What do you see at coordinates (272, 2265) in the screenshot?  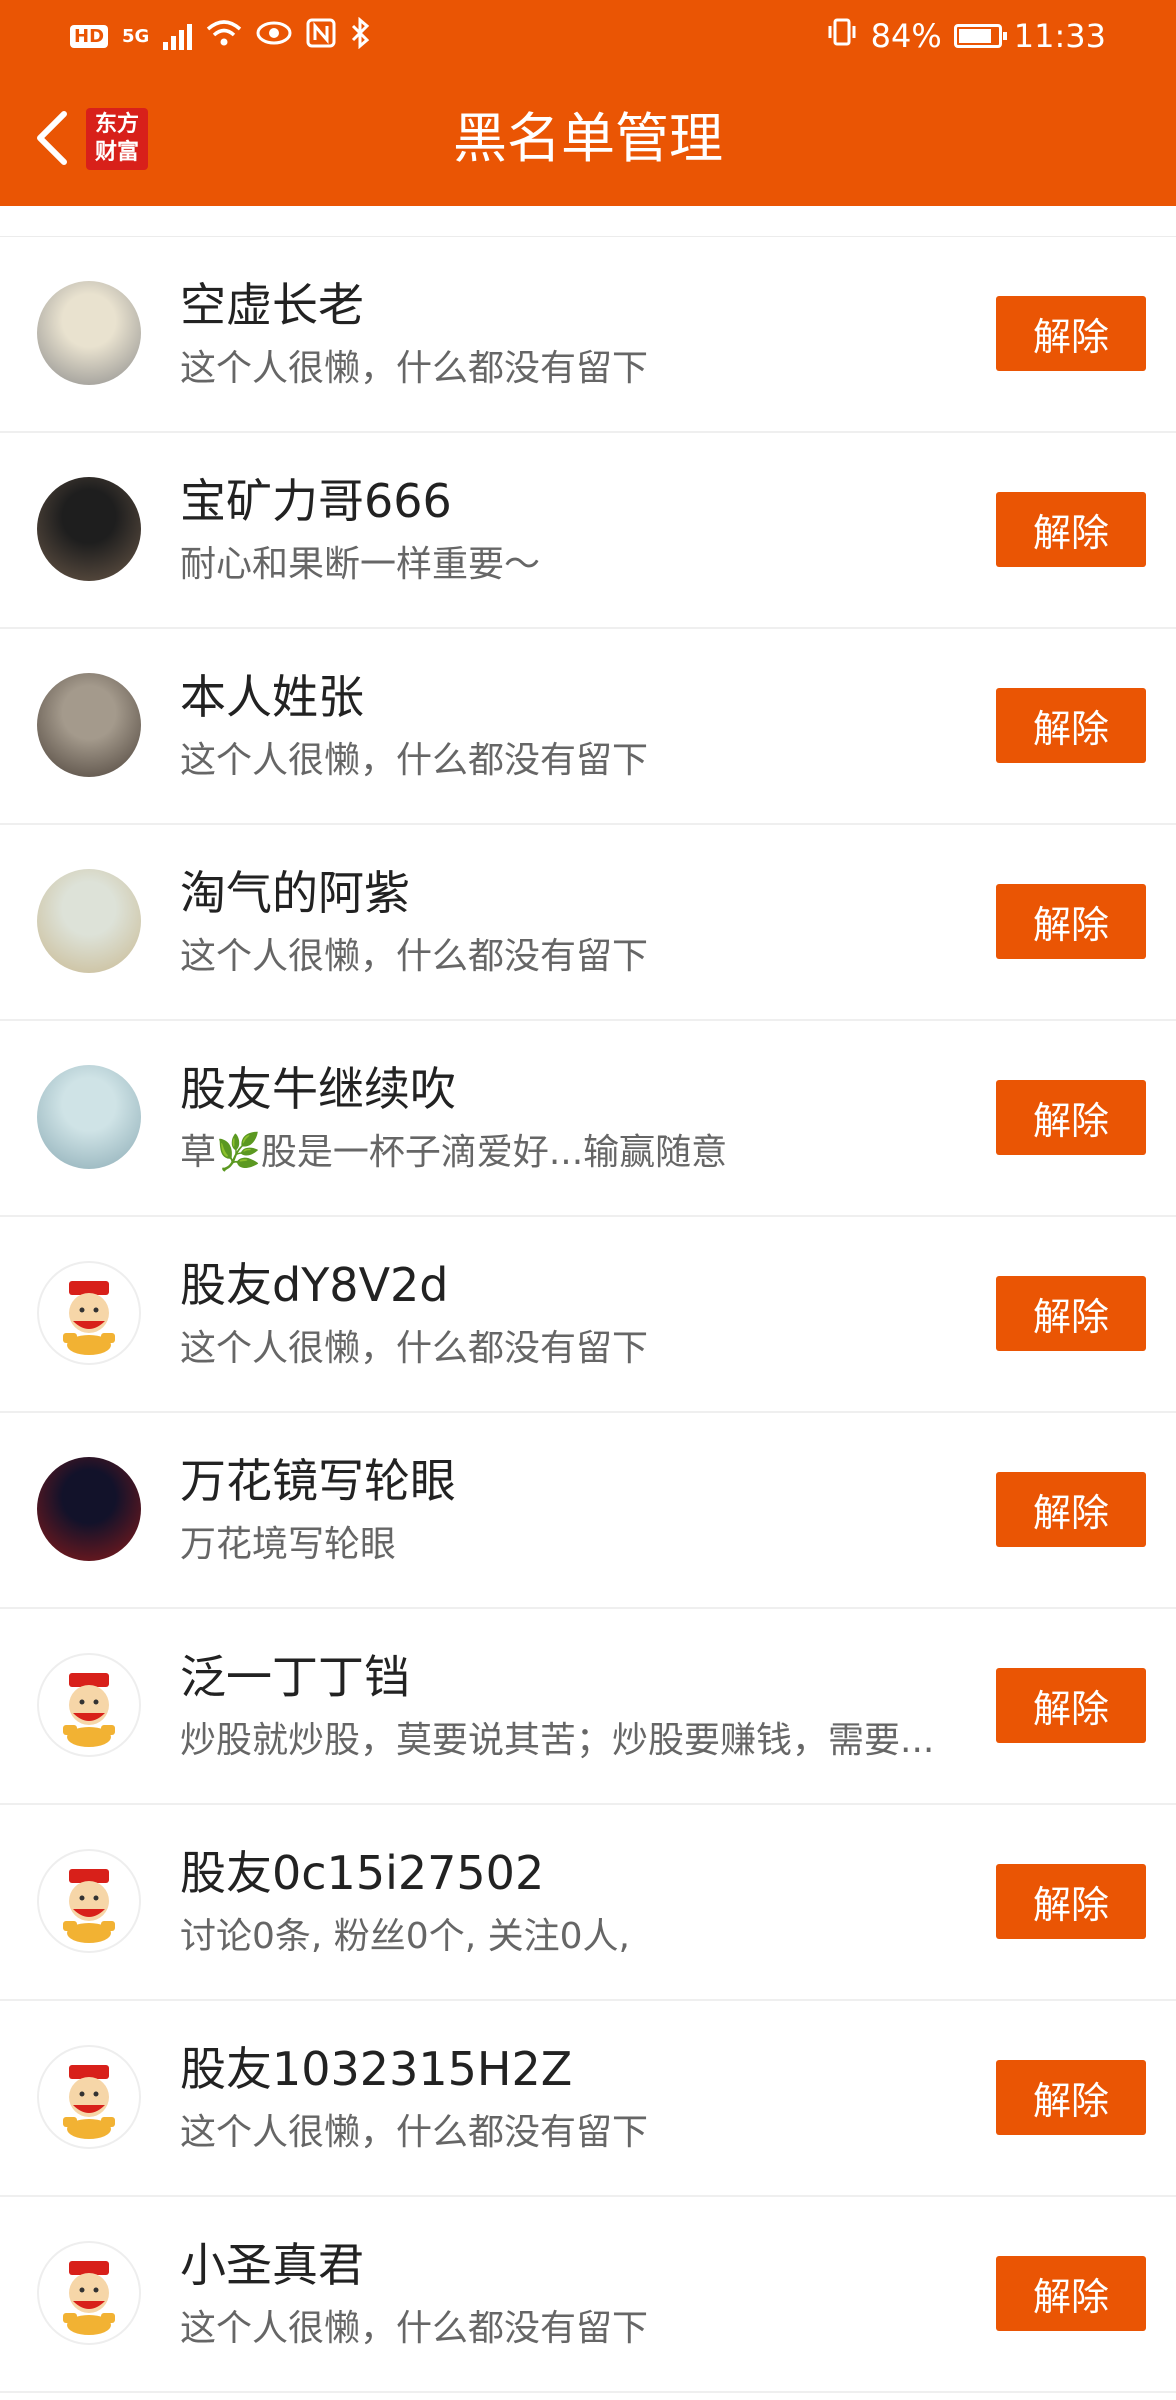 I see `user-name: 小圣真君` at bounding box center [272, 2265].